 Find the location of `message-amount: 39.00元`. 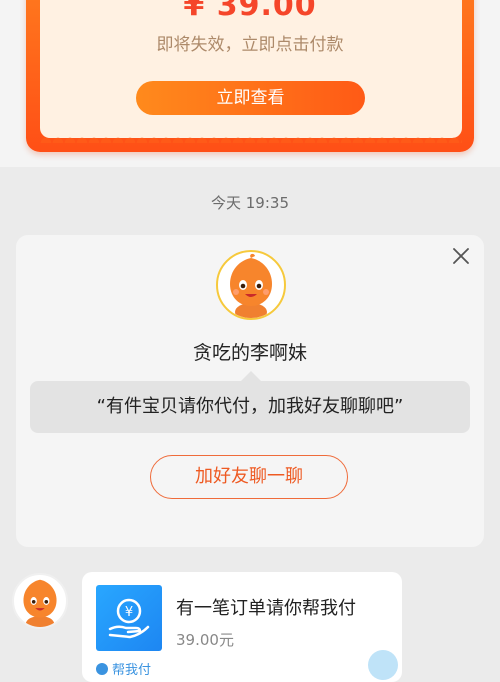

message-amount: 39.00元 is located at coordinates (205, 640).